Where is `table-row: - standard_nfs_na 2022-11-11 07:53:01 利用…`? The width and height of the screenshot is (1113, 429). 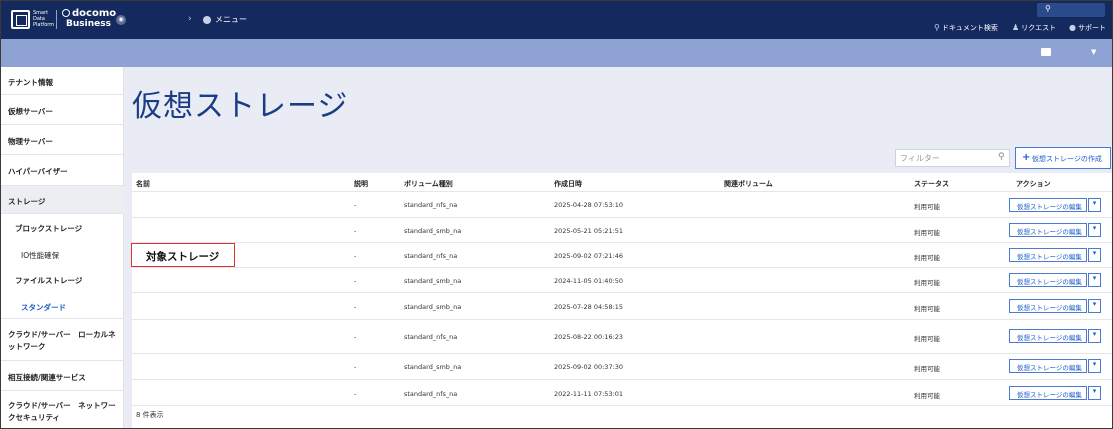 table-row: - standard_nfs_na 2022-11-11 07:53:01 利用… is located at coordinates (622, 392).